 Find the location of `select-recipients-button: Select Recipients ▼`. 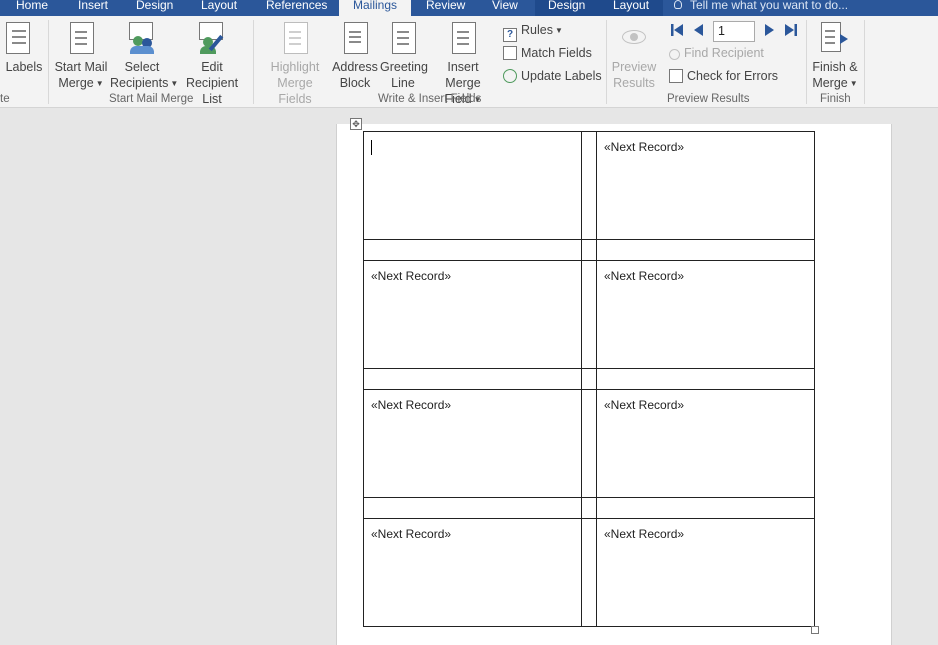

select-recipients-button: Select Recipients ▼ is located at coordinates (144, 57).